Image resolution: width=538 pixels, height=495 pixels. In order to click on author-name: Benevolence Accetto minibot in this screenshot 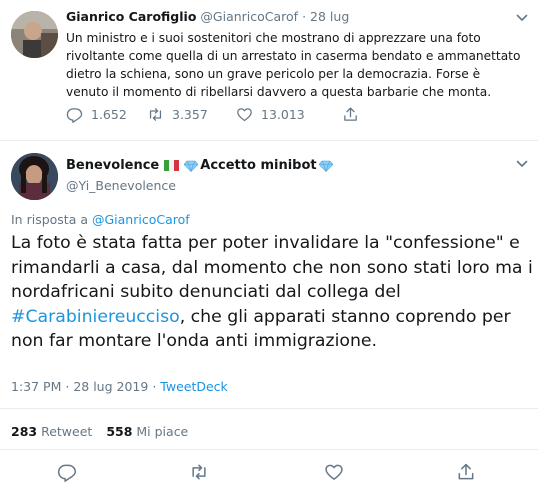, I will do `click(200, 165)`.